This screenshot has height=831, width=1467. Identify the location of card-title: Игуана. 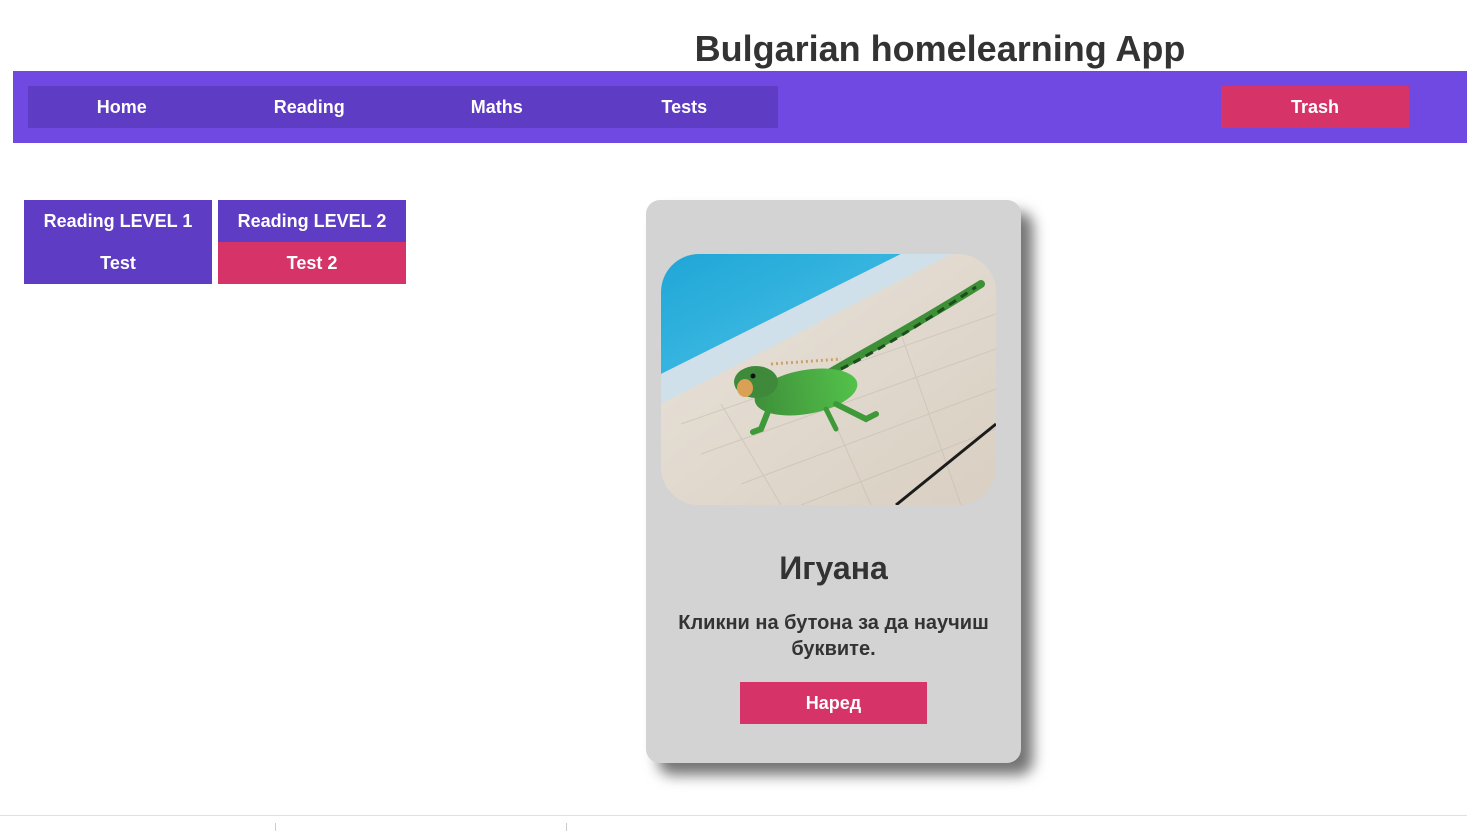
(833, 568).